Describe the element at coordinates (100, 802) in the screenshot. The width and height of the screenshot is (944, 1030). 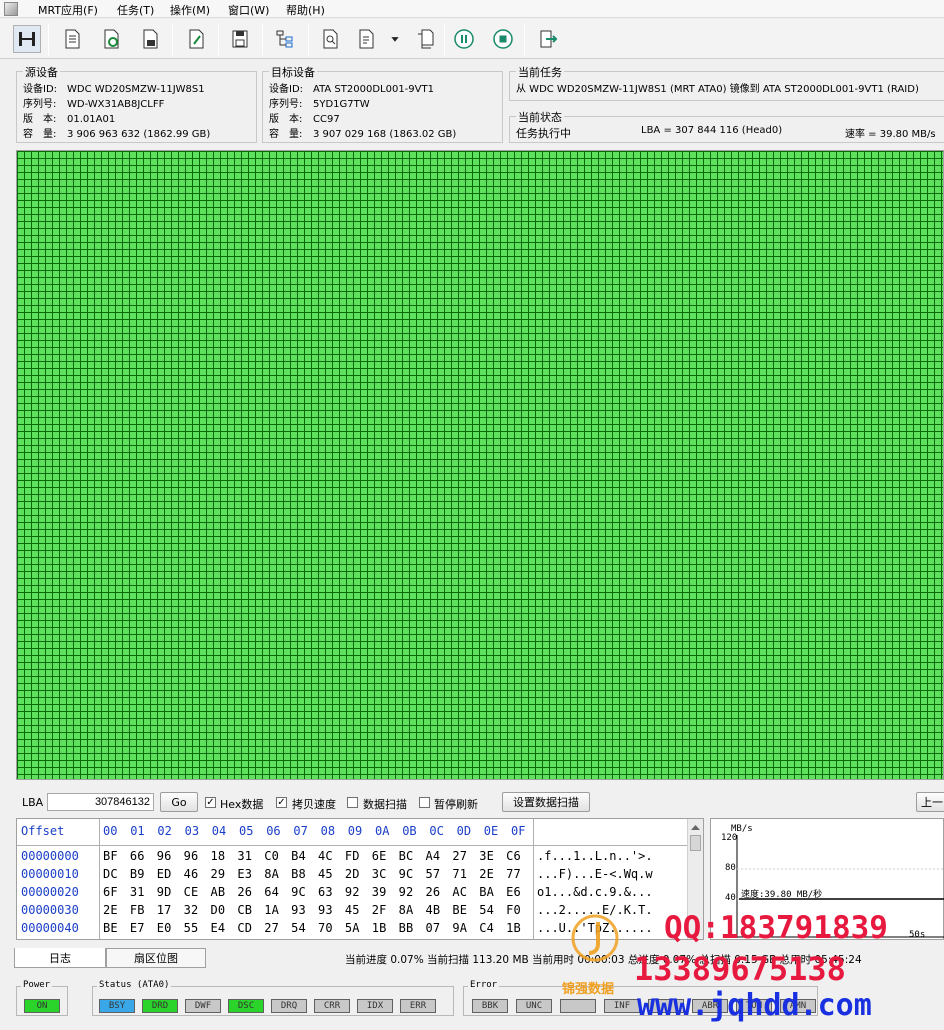
I see `lba-input` at that location.